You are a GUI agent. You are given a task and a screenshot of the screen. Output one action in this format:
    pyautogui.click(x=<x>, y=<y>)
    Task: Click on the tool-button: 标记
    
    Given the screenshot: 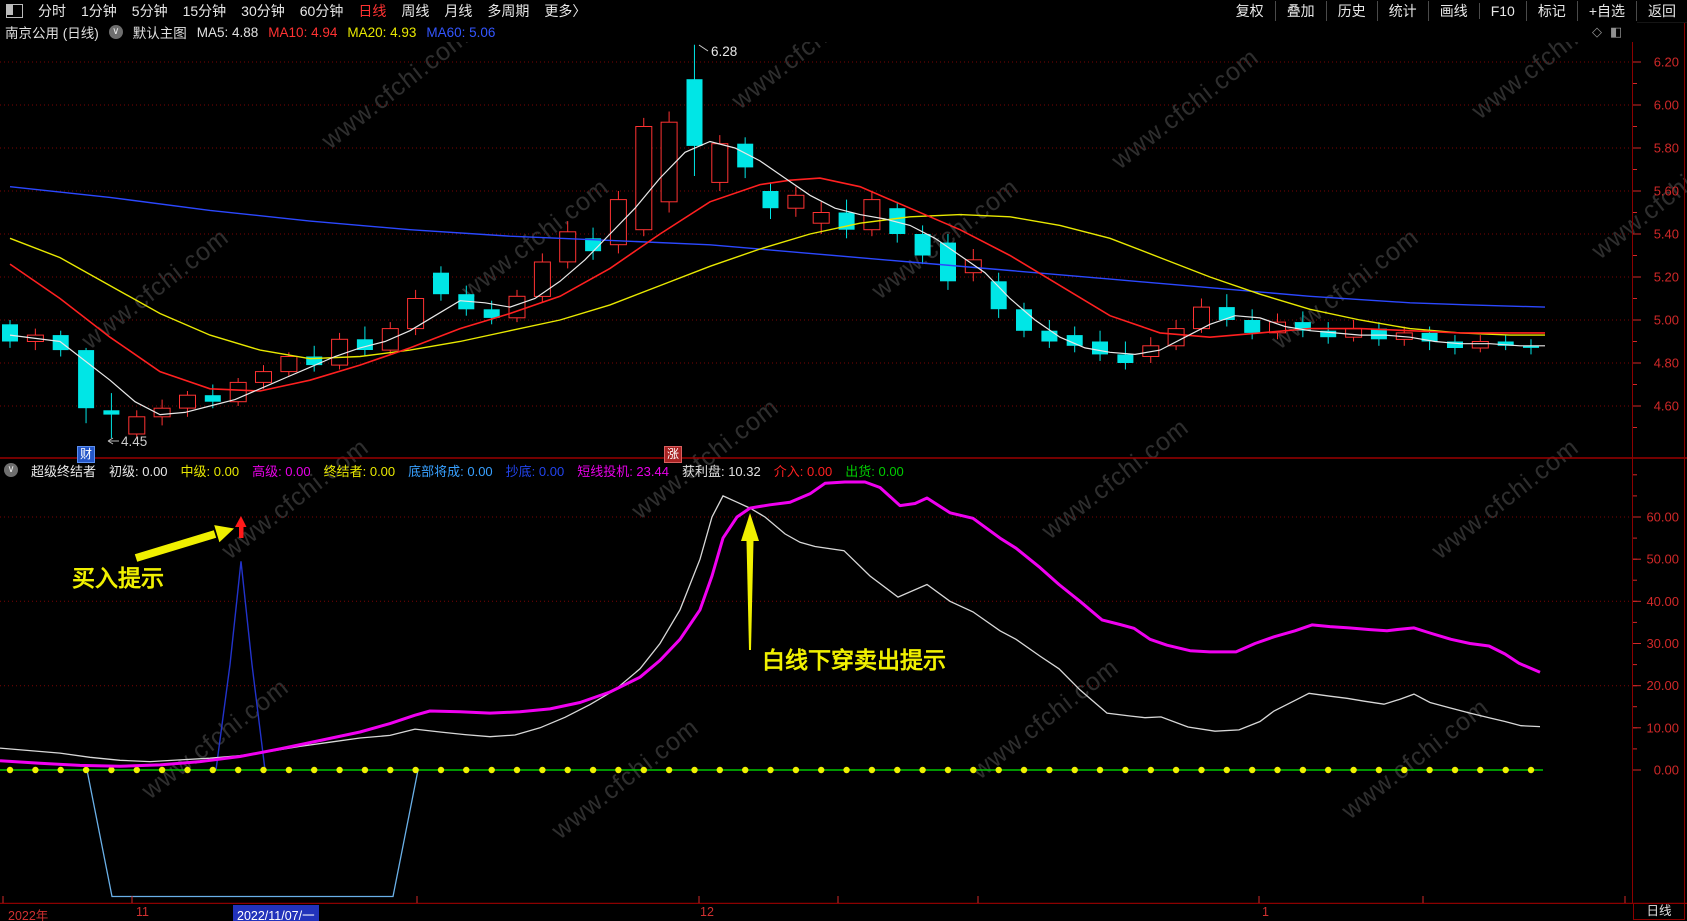 What is the action you would take?
    pyautogui.click(x=1551, y=11)
    